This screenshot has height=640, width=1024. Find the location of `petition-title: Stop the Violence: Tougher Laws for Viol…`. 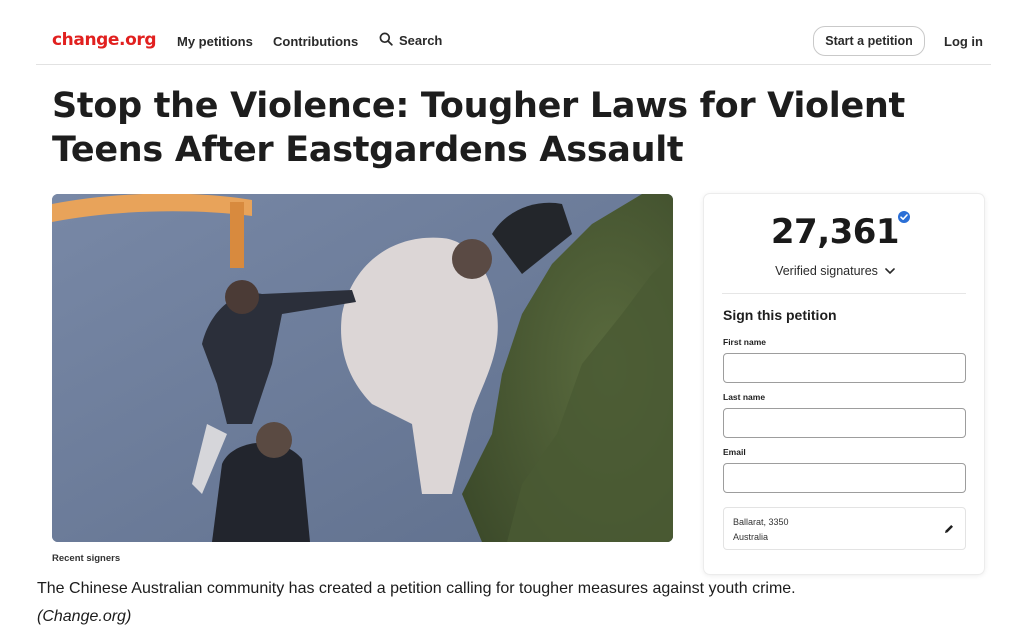

petition-title: Stop the Violence: Tougher Laws for Viol… is located at coordinates (478, 128).